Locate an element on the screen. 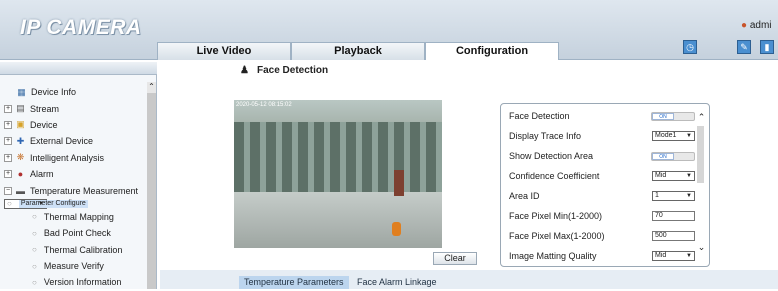  face-pixel-min-input: 70 is located at coordinates (673, 216).